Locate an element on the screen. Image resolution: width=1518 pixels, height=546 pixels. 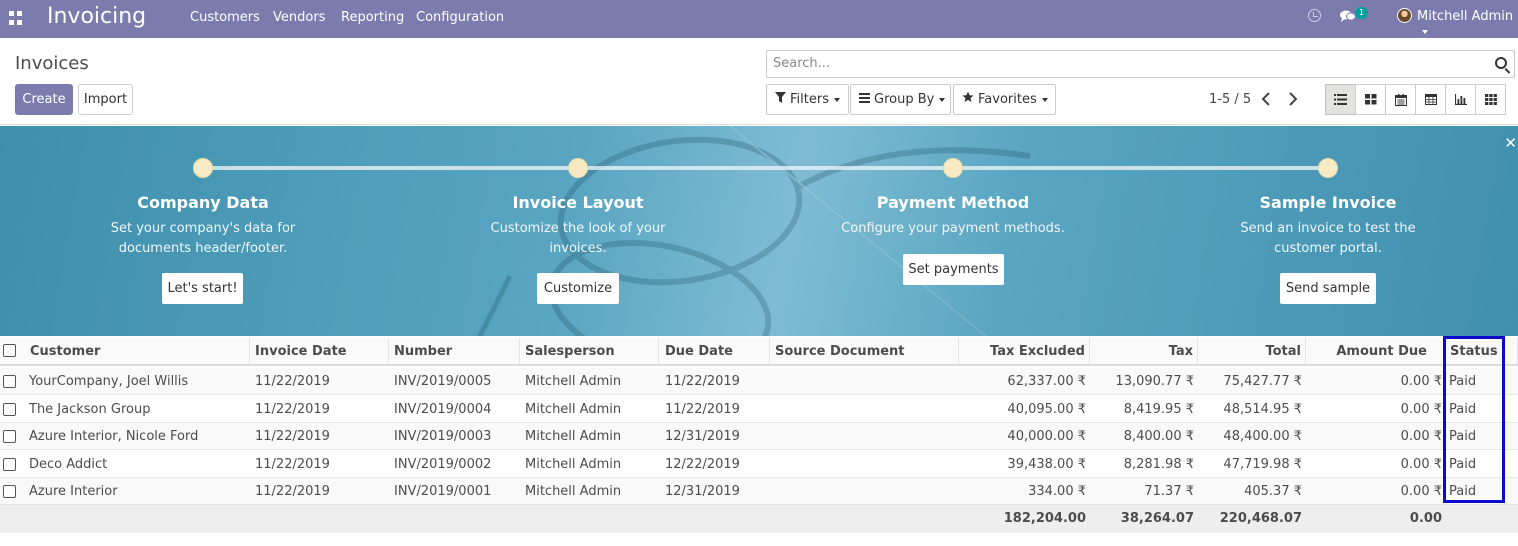
cell-total: 48,400.00 ₹ is located at coordinates (1252, 436).